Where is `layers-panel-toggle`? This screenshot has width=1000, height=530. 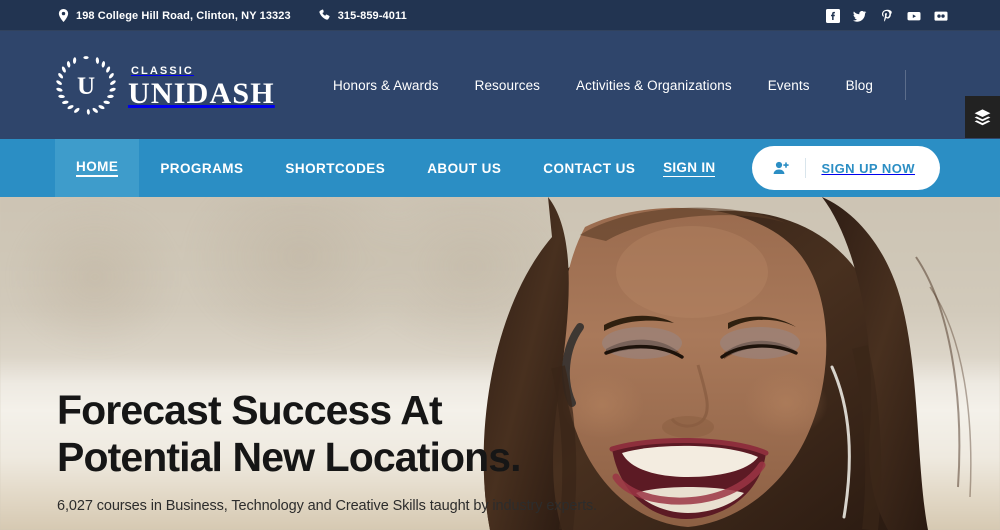
layers-panel-toggle is located at coordinates (982, 117).